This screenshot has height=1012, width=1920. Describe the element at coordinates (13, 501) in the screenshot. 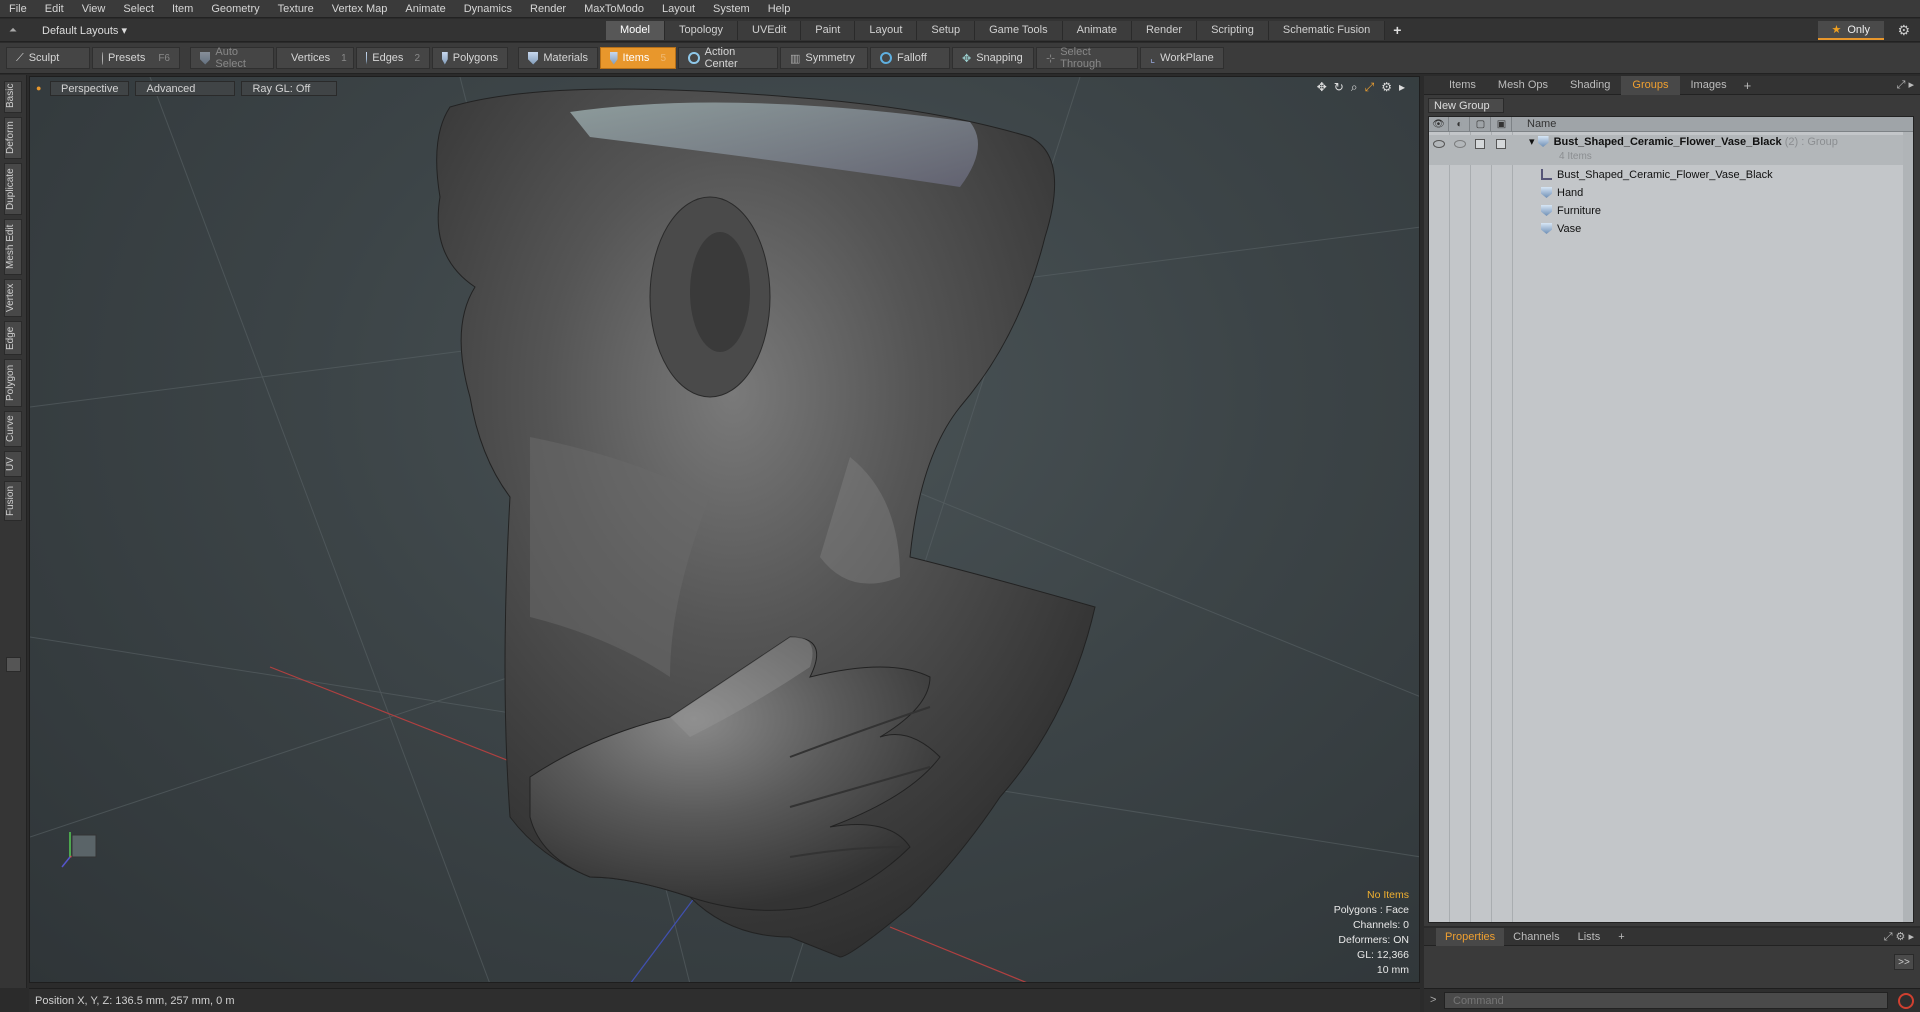

I see `left-tab-fusion: Fusion` at that location.